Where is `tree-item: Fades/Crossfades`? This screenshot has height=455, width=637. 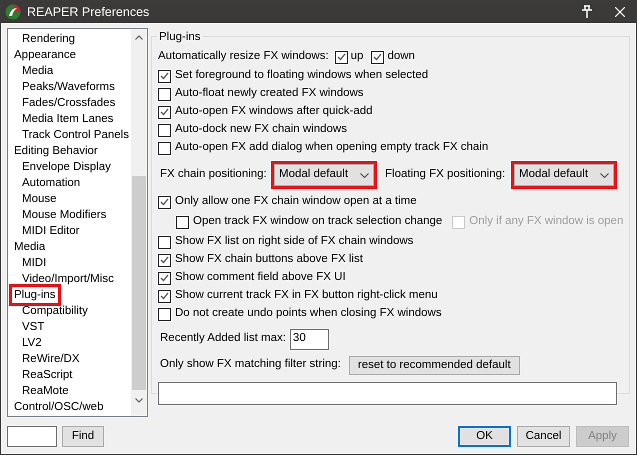
tree-item: Fades/Crossfades is located at coordinates (69, 103).